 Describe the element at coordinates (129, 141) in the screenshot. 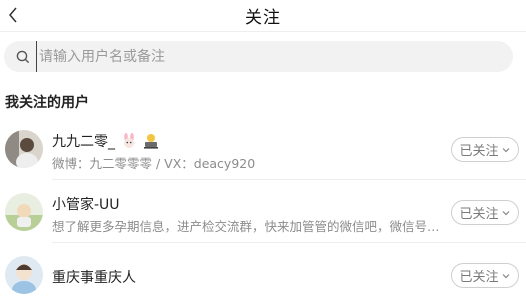

I see `rabbit-emoji-icon` at that location.